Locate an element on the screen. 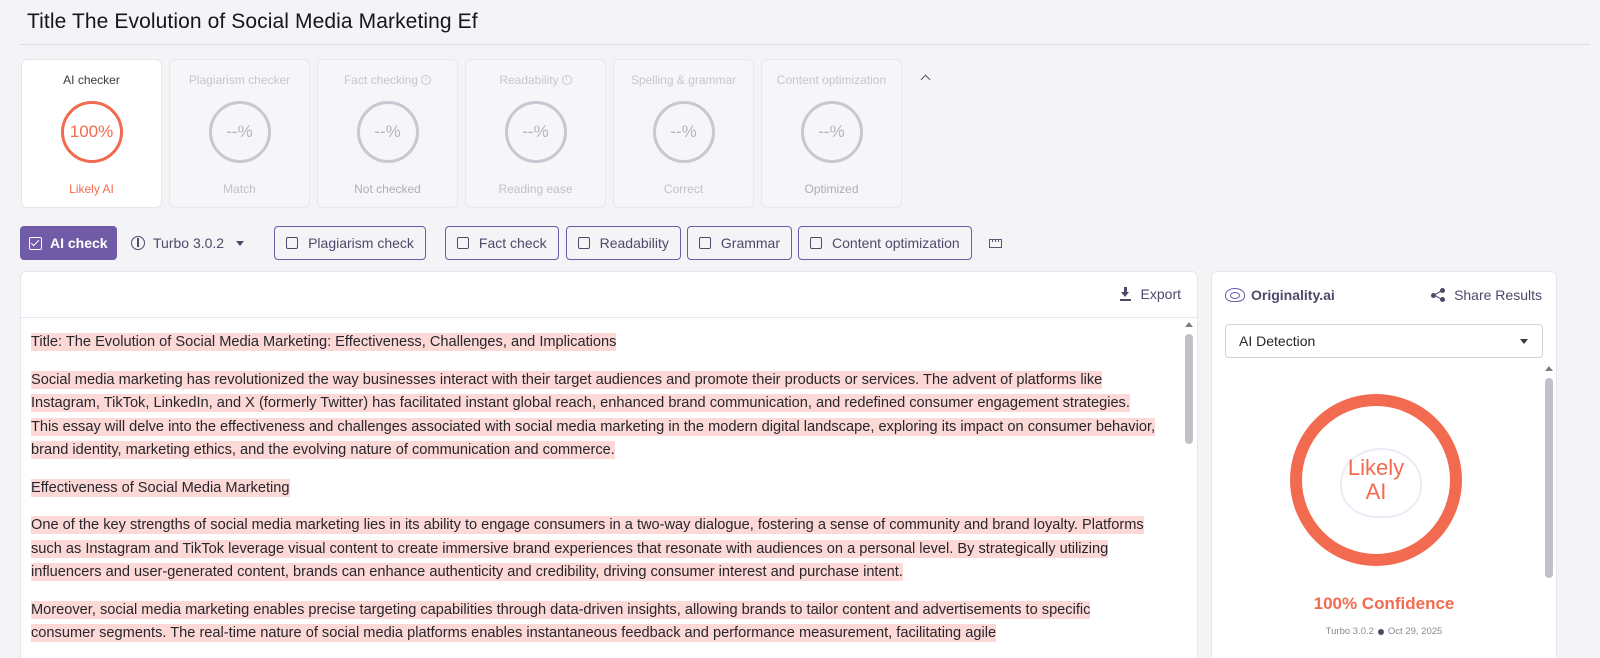  detection-type-select: AI Detection is located at coordinates (1384, 341).